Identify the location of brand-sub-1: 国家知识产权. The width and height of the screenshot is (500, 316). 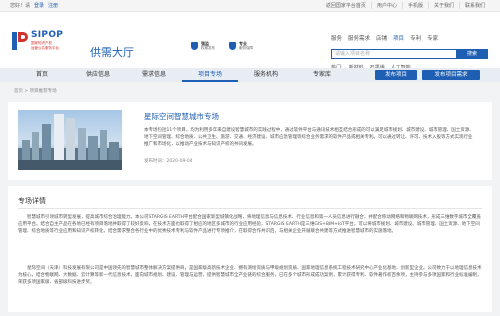
(41, 43).